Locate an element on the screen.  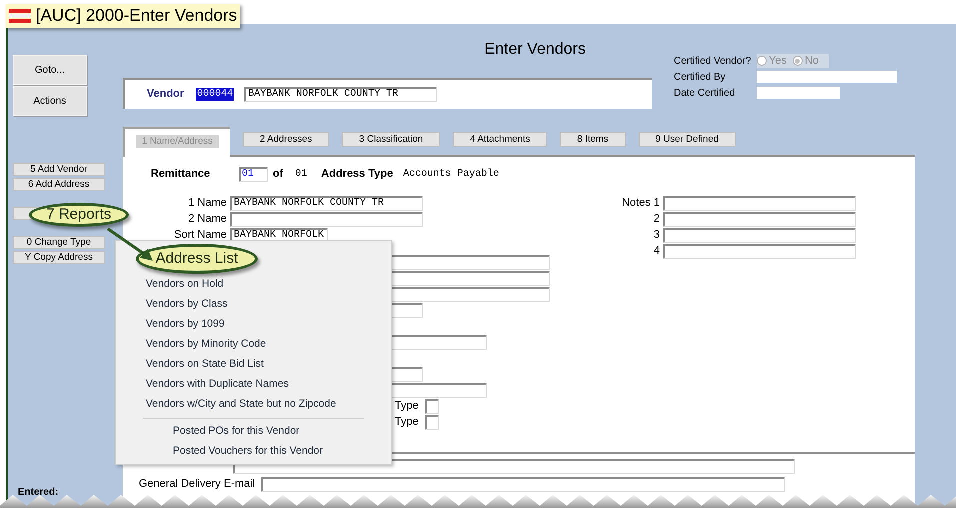
certified-by-label: Certified By is located at coordinates (700, 77).